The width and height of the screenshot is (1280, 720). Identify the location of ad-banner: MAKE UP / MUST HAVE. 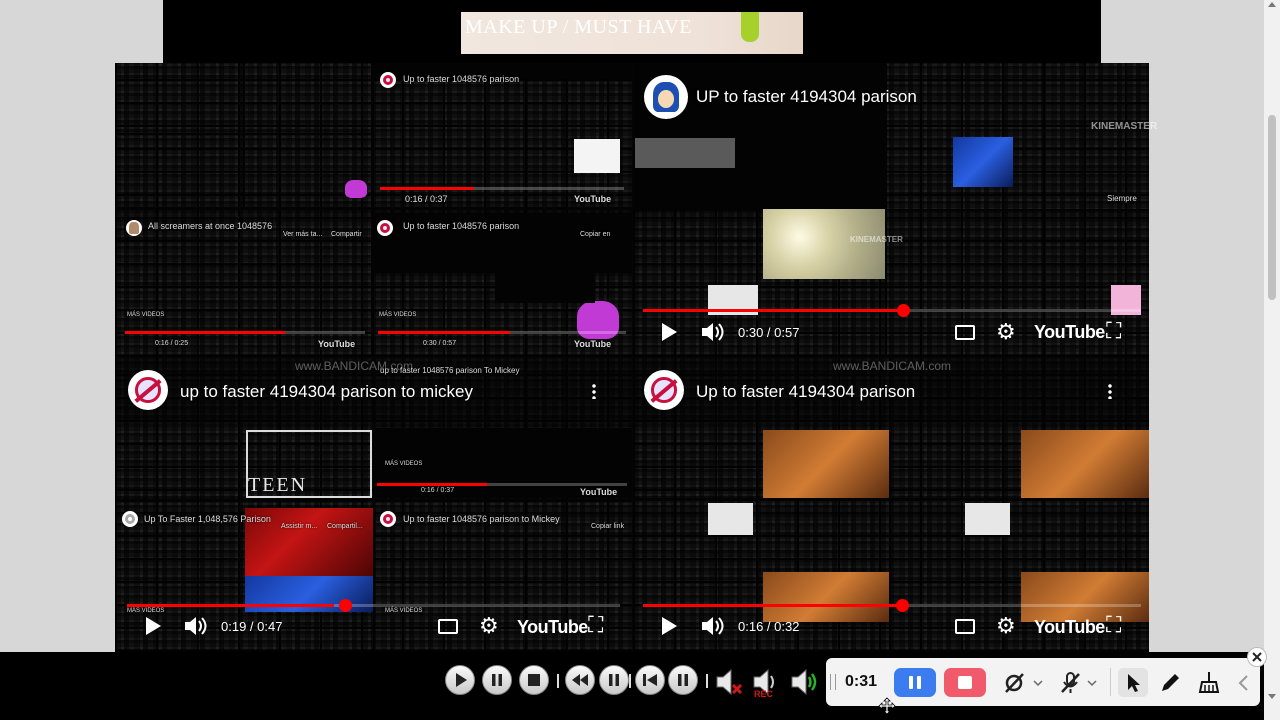
(632, 33).